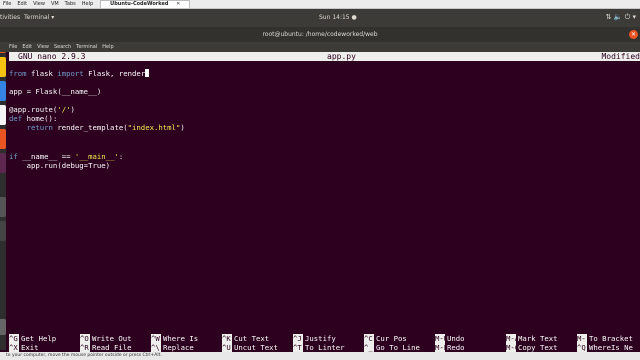 The height and width of the screenshot is (360, 640). Describe the element at coordinates (22, 4) in the screenshot. I see `vm-menu-edit: Edit` at that location.